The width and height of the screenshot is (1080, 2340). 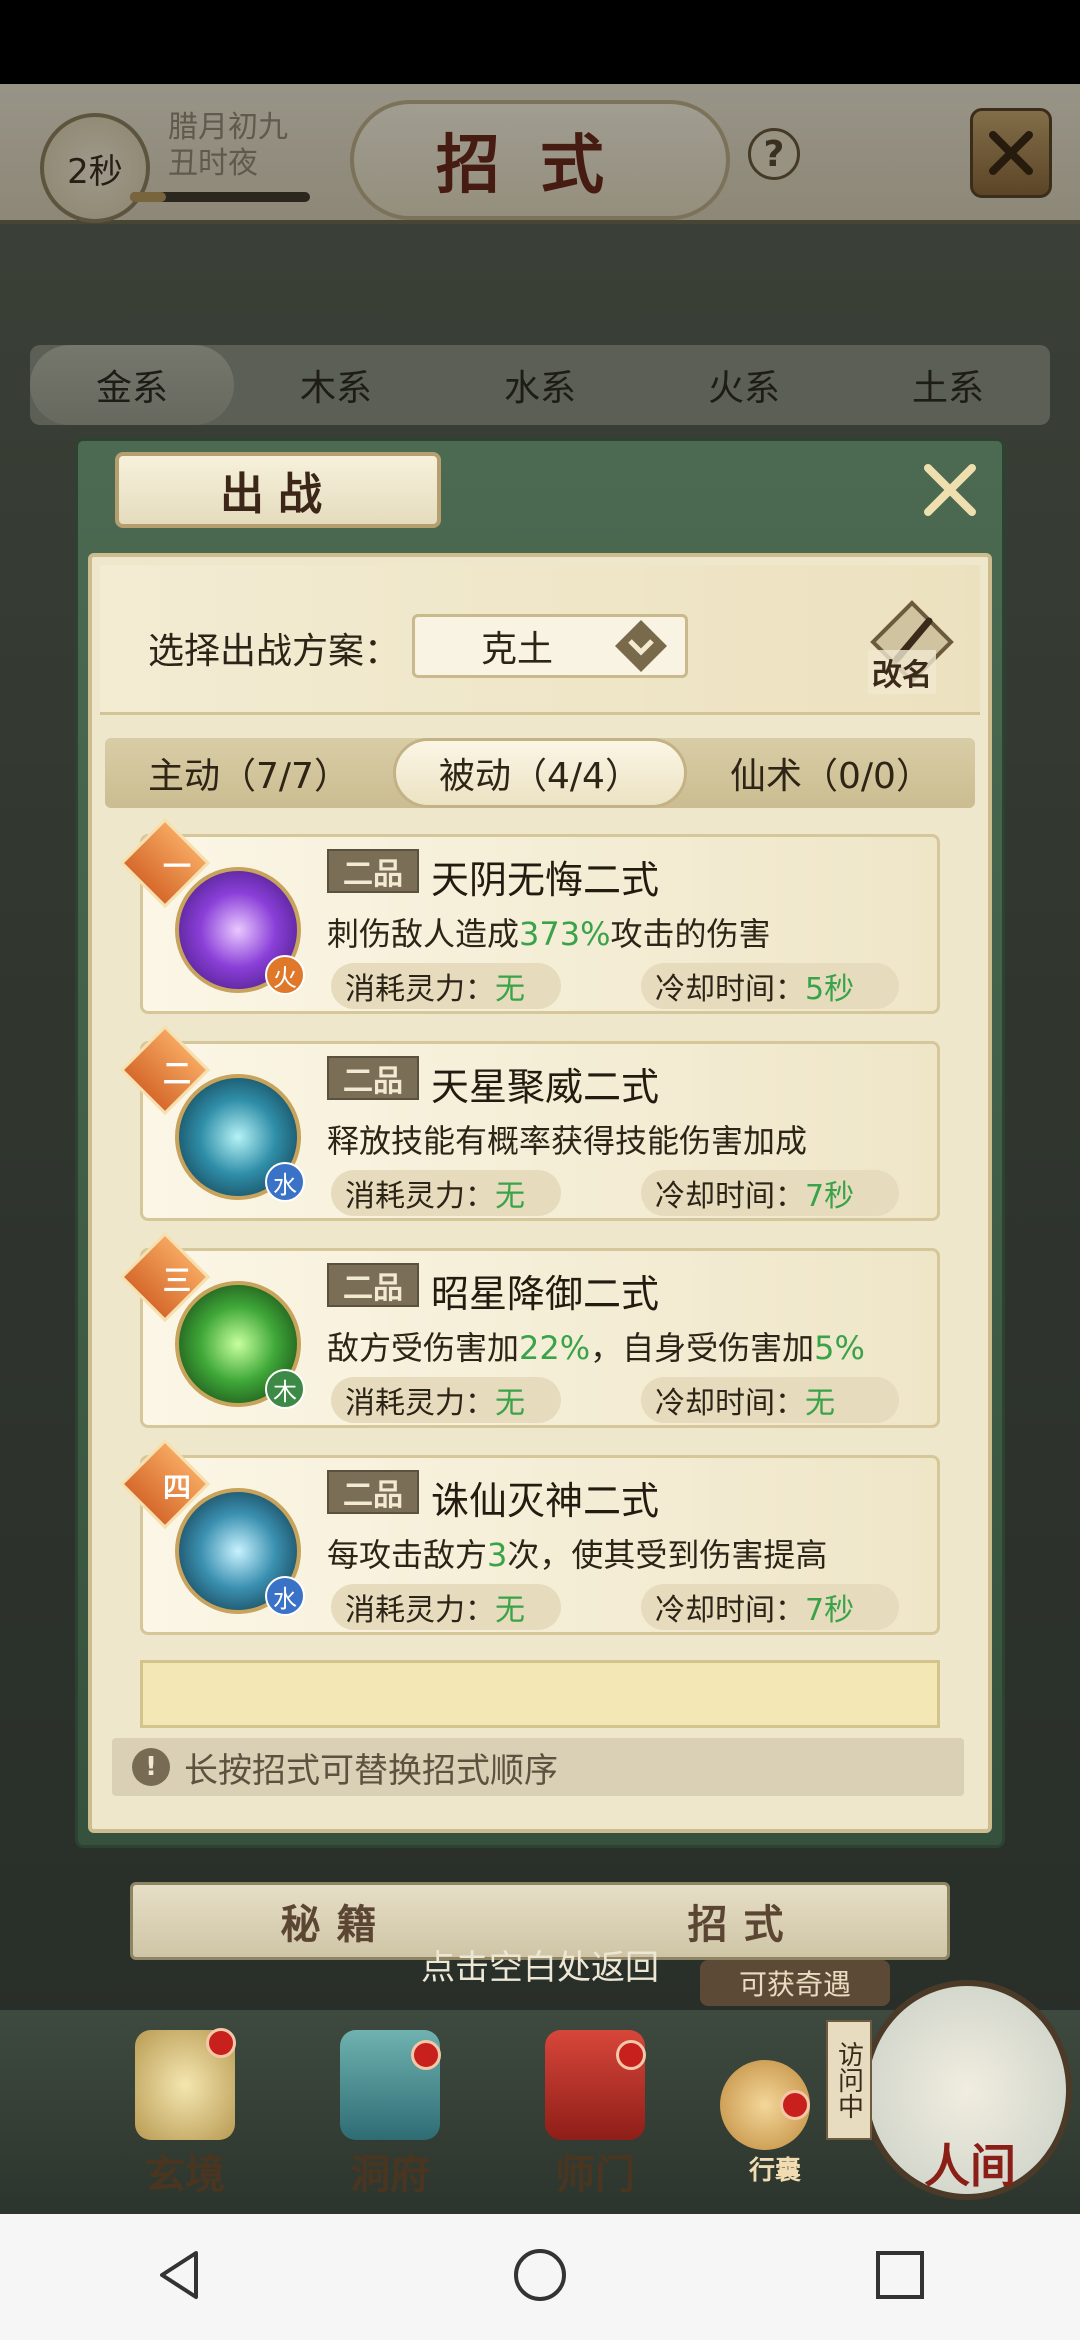 I want to click on empty-skill-slot, so click(x=540, y=1694).